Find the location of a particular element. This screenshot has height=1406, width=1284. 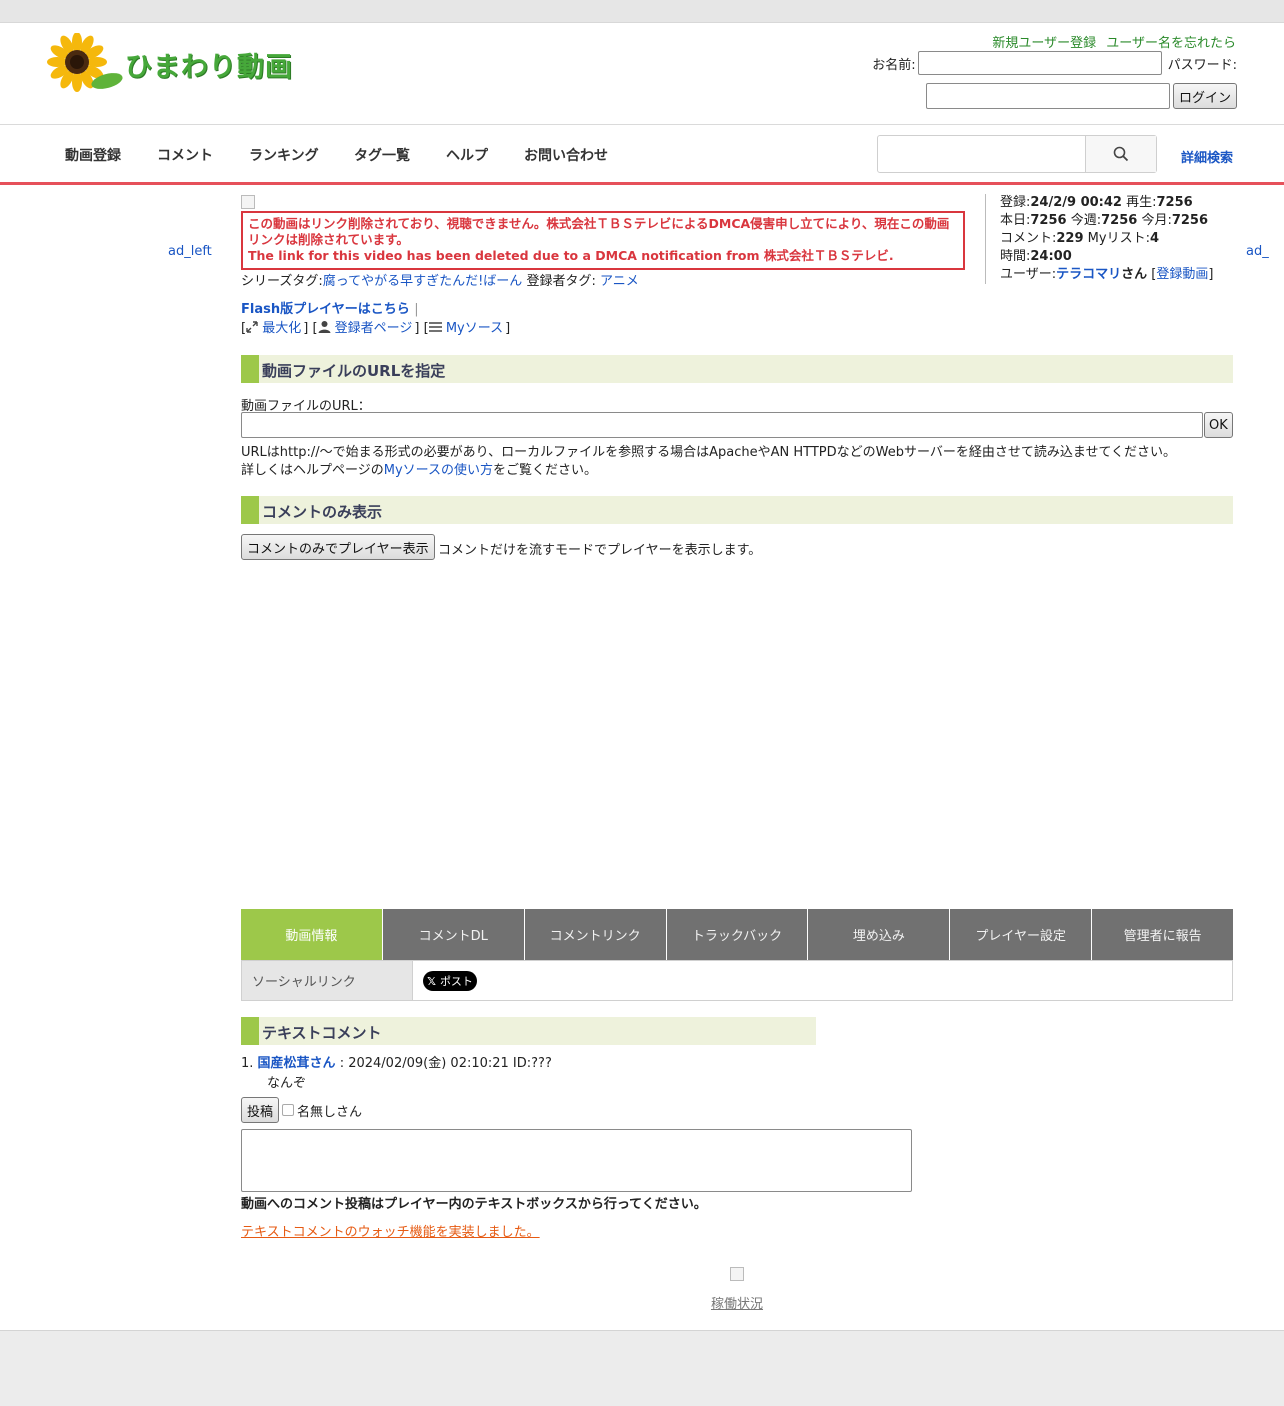

text-comment-title: テキストコメント is located at coordinates (322, 1033).